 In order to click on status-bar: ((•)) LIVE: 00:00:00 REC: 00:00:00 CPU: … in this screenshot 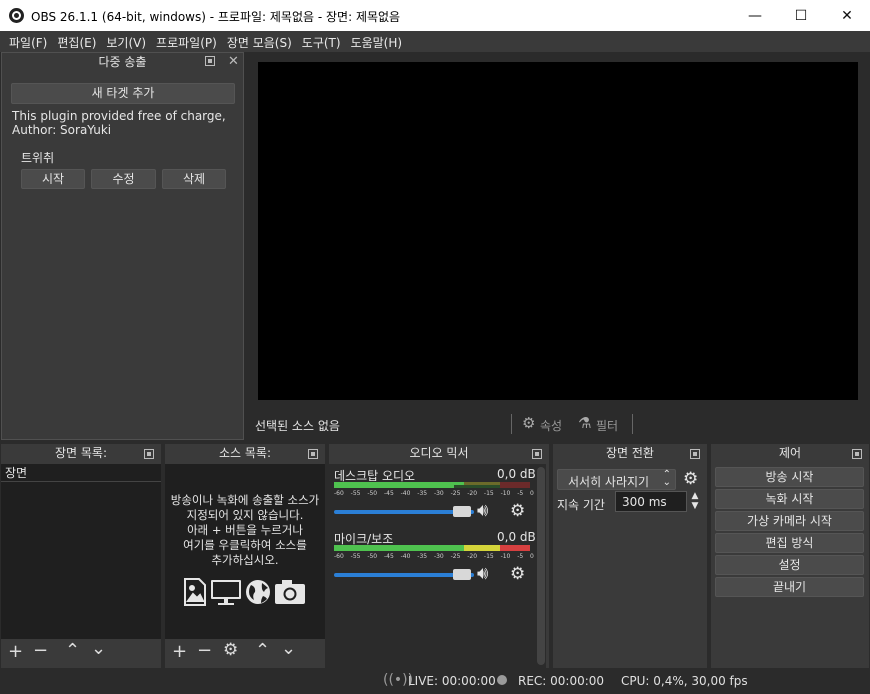, I will do `click(435, 681)`.